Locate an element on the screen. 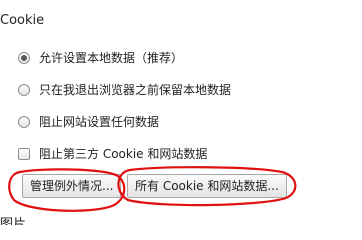 The height and width of the screenshot is (240, 362). radio-option-allow-local: 允许设置本地数据（推荐） is located at coordinates (100, 57).